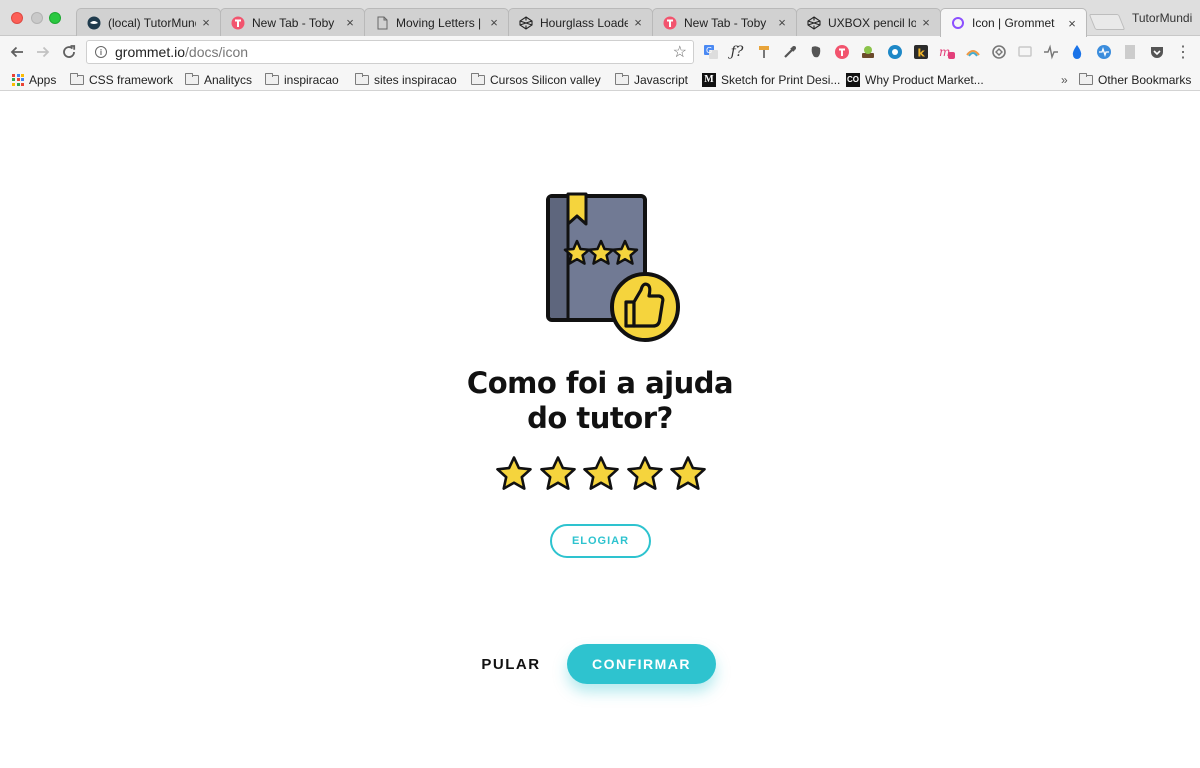 The height and width of the screenshot is (768, 1200). Describe the element at coordinates (661, 79) in the screenshot. I see `bookmark-label: Javascript` at that location.